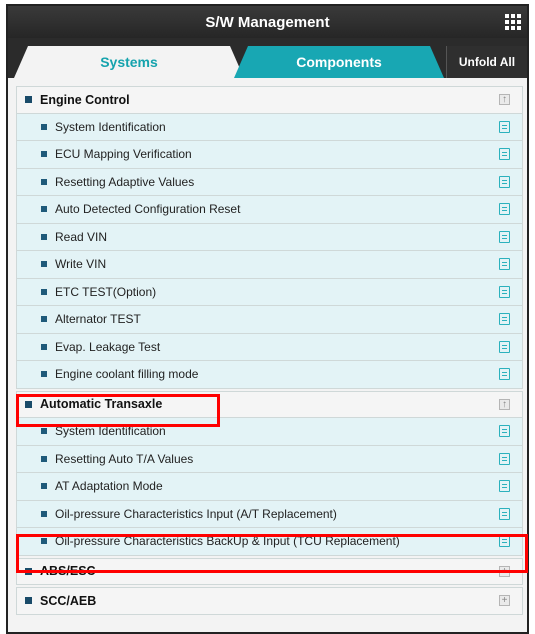 The image size is (535, 634). I want to click on section-title: ABS/ESC, so click(68, 571).